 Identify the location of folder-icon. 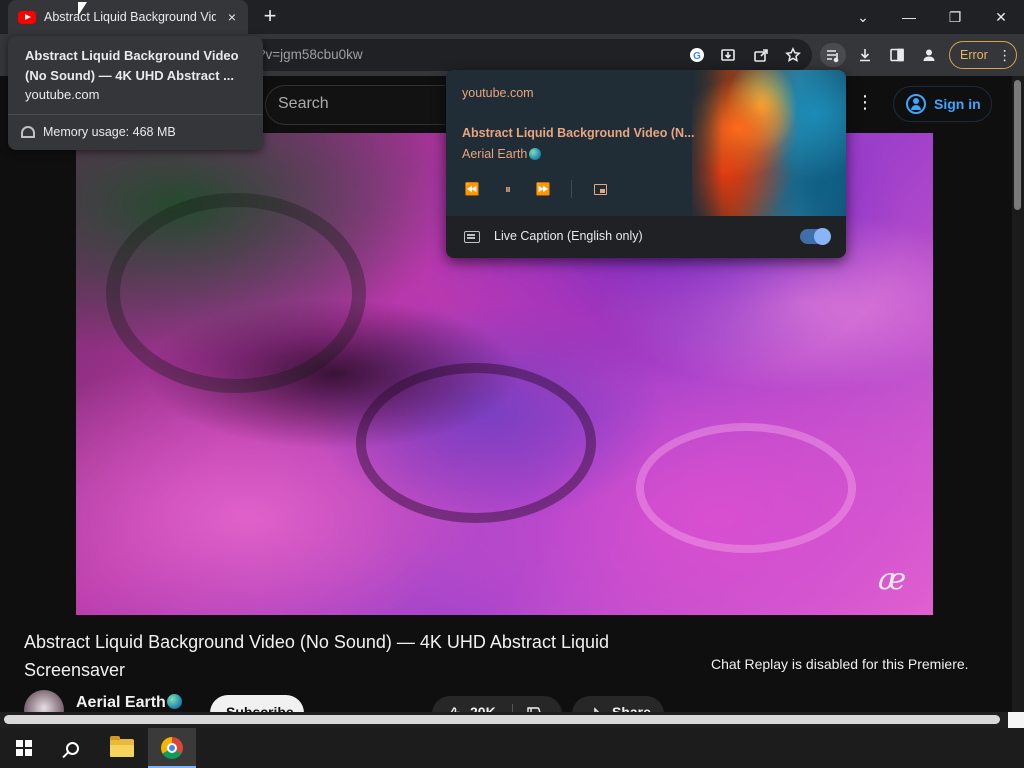
(122, 746).